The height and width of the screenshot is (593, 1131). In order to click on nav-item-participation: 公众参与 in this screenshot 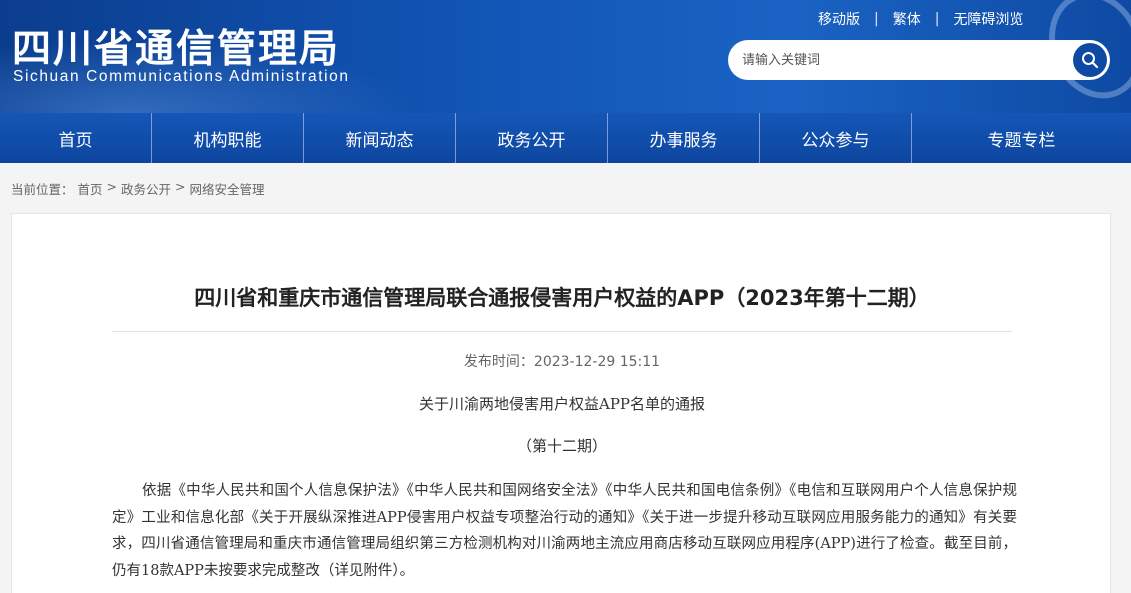, I will do `click(836, 138)`.